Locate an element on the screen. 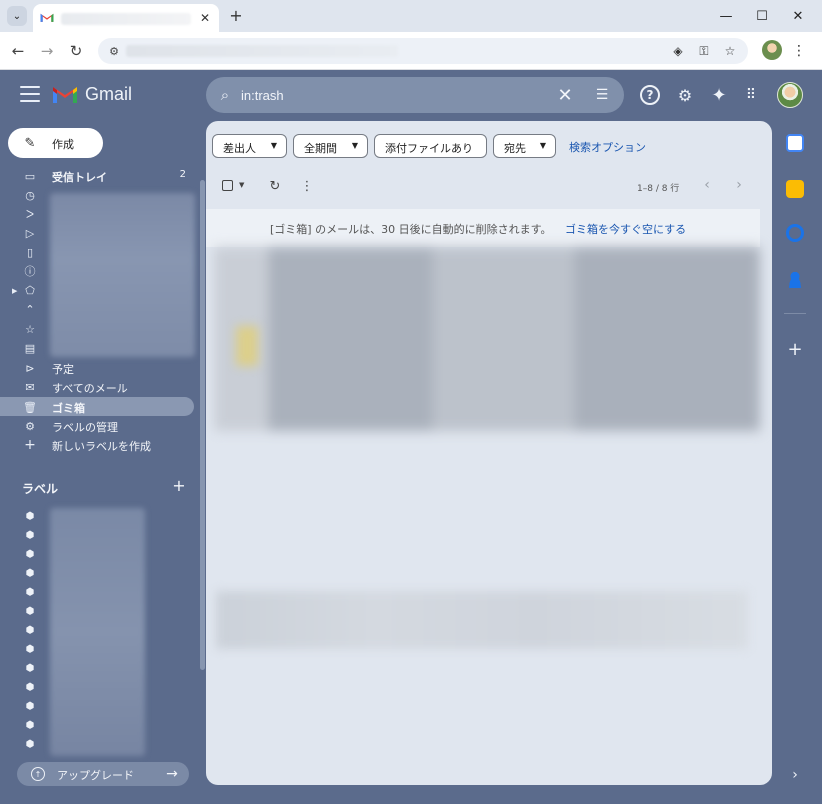  gmail-logo-icon is located at coordinates (65, 94).